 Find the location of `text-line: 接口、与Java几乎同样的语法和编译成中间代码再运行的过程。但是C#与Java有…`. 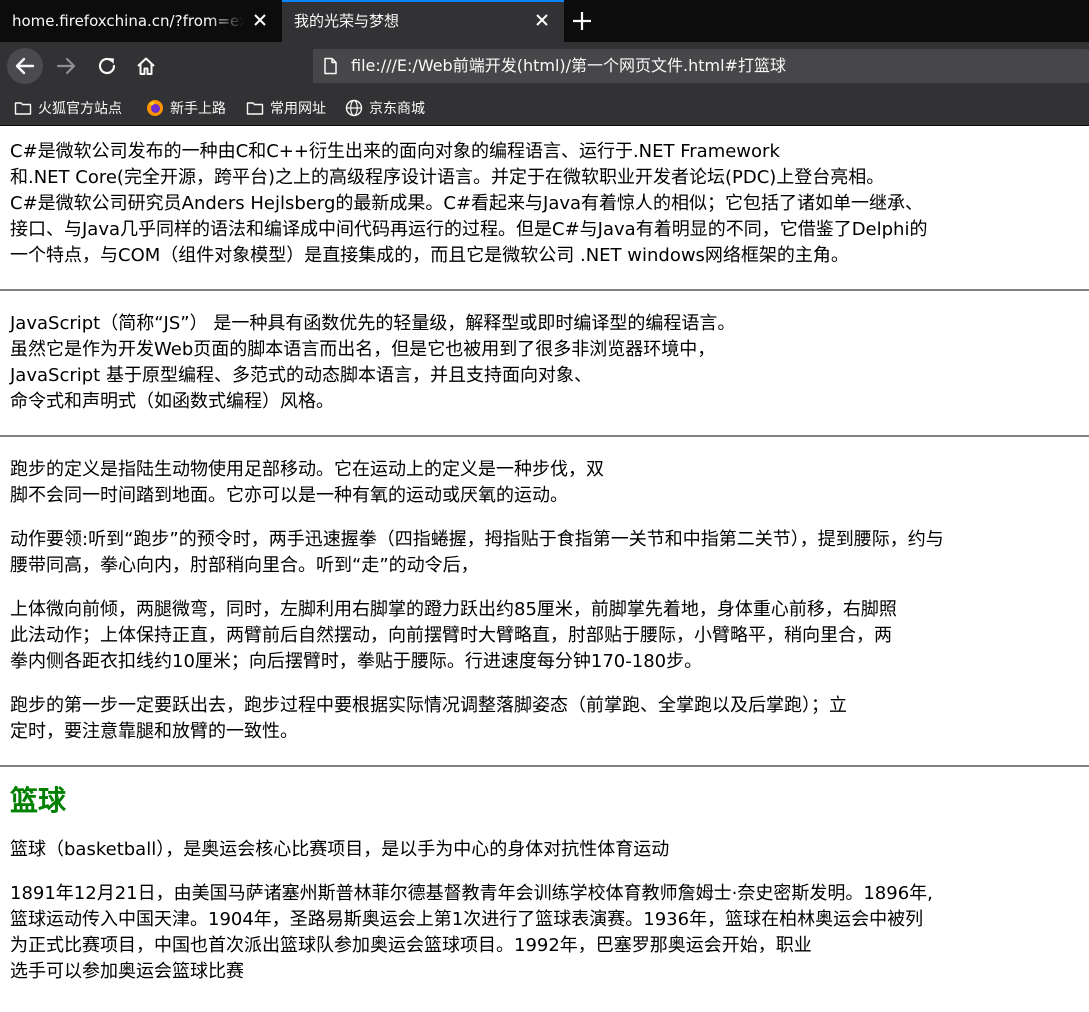

text-line: 接口、与Java几乎同样的语法和编译成中间代码再运行的过程。但是C#与Java有… is located at coordinates (469, 229).